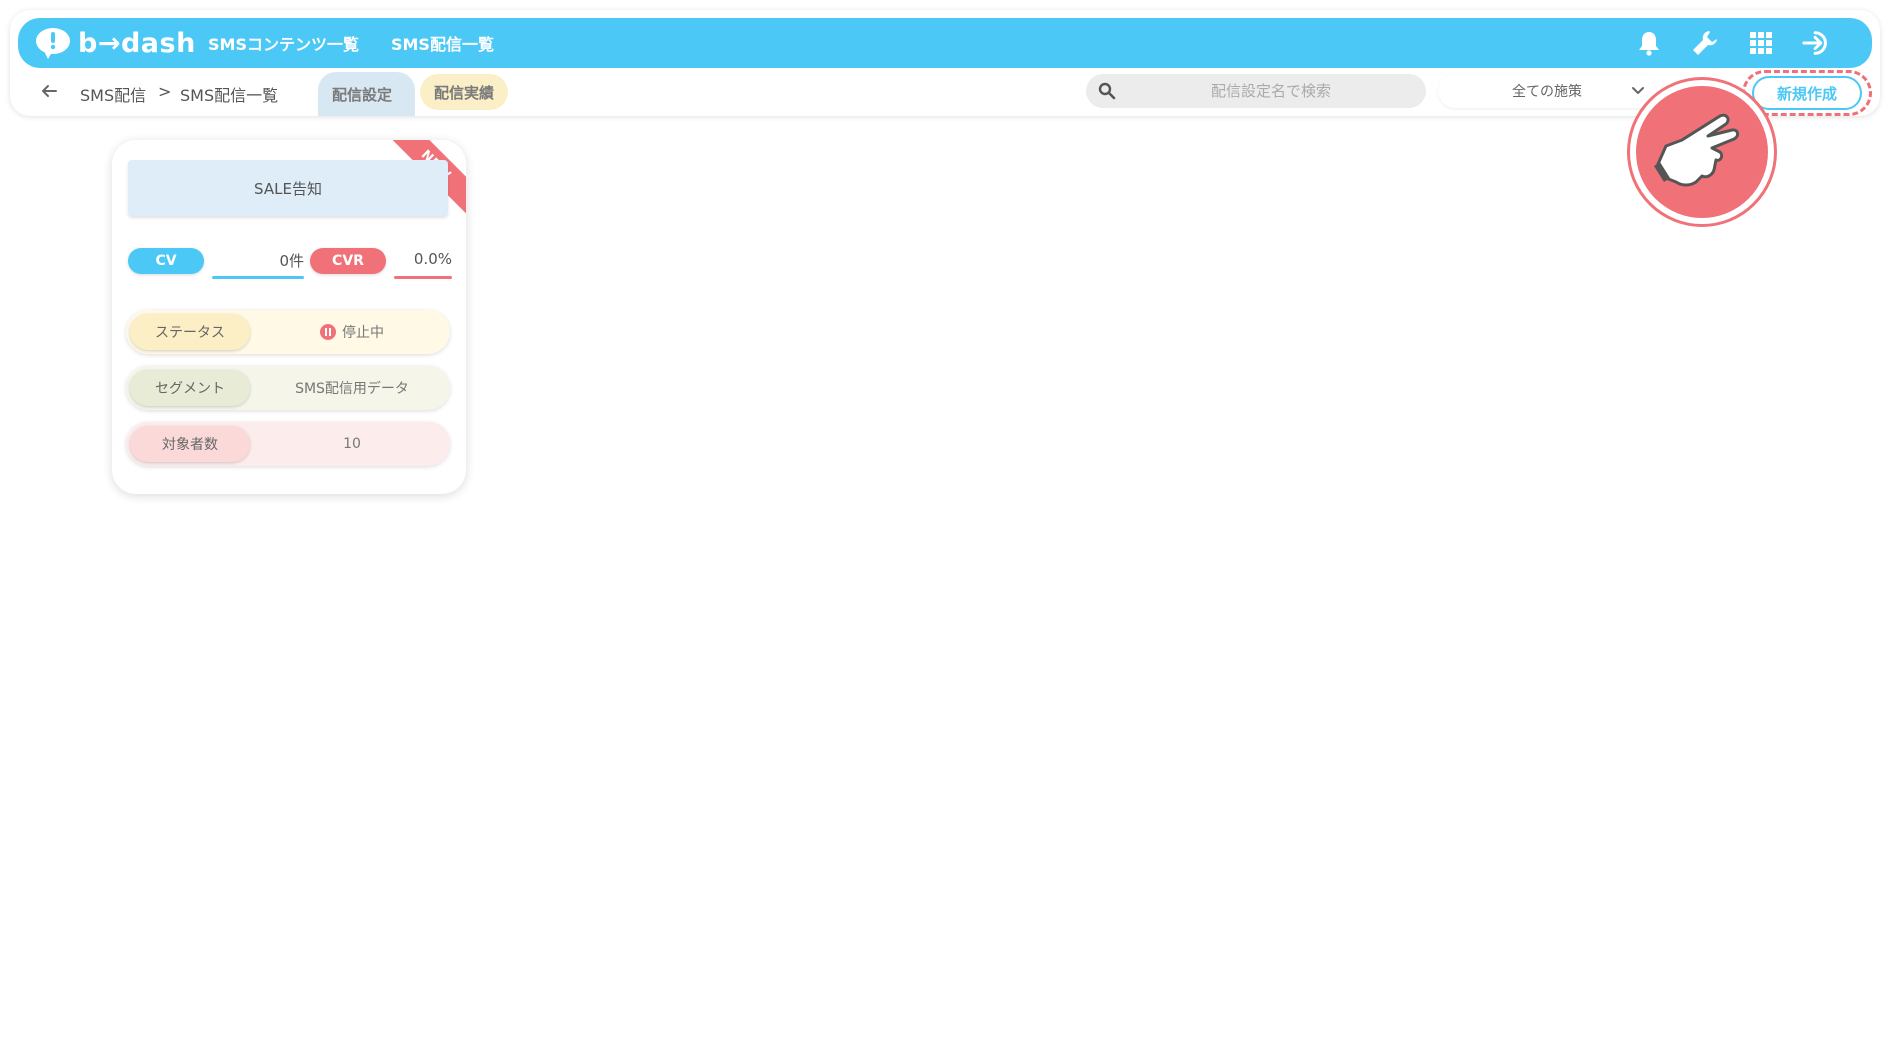 The height and width of the screenshot is (1063, 1890). Describe the element at coordinates (258, 277) in the screenshot. I see `cv-underline` at that location.